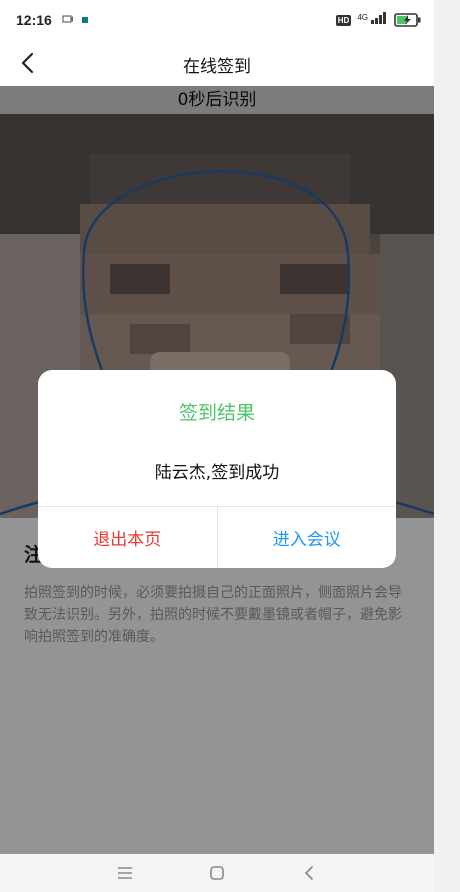  What do you see at coordinates (343, 20) in the screenshot?
I see `hd-badge: HD` at bounding box center [343, 20].